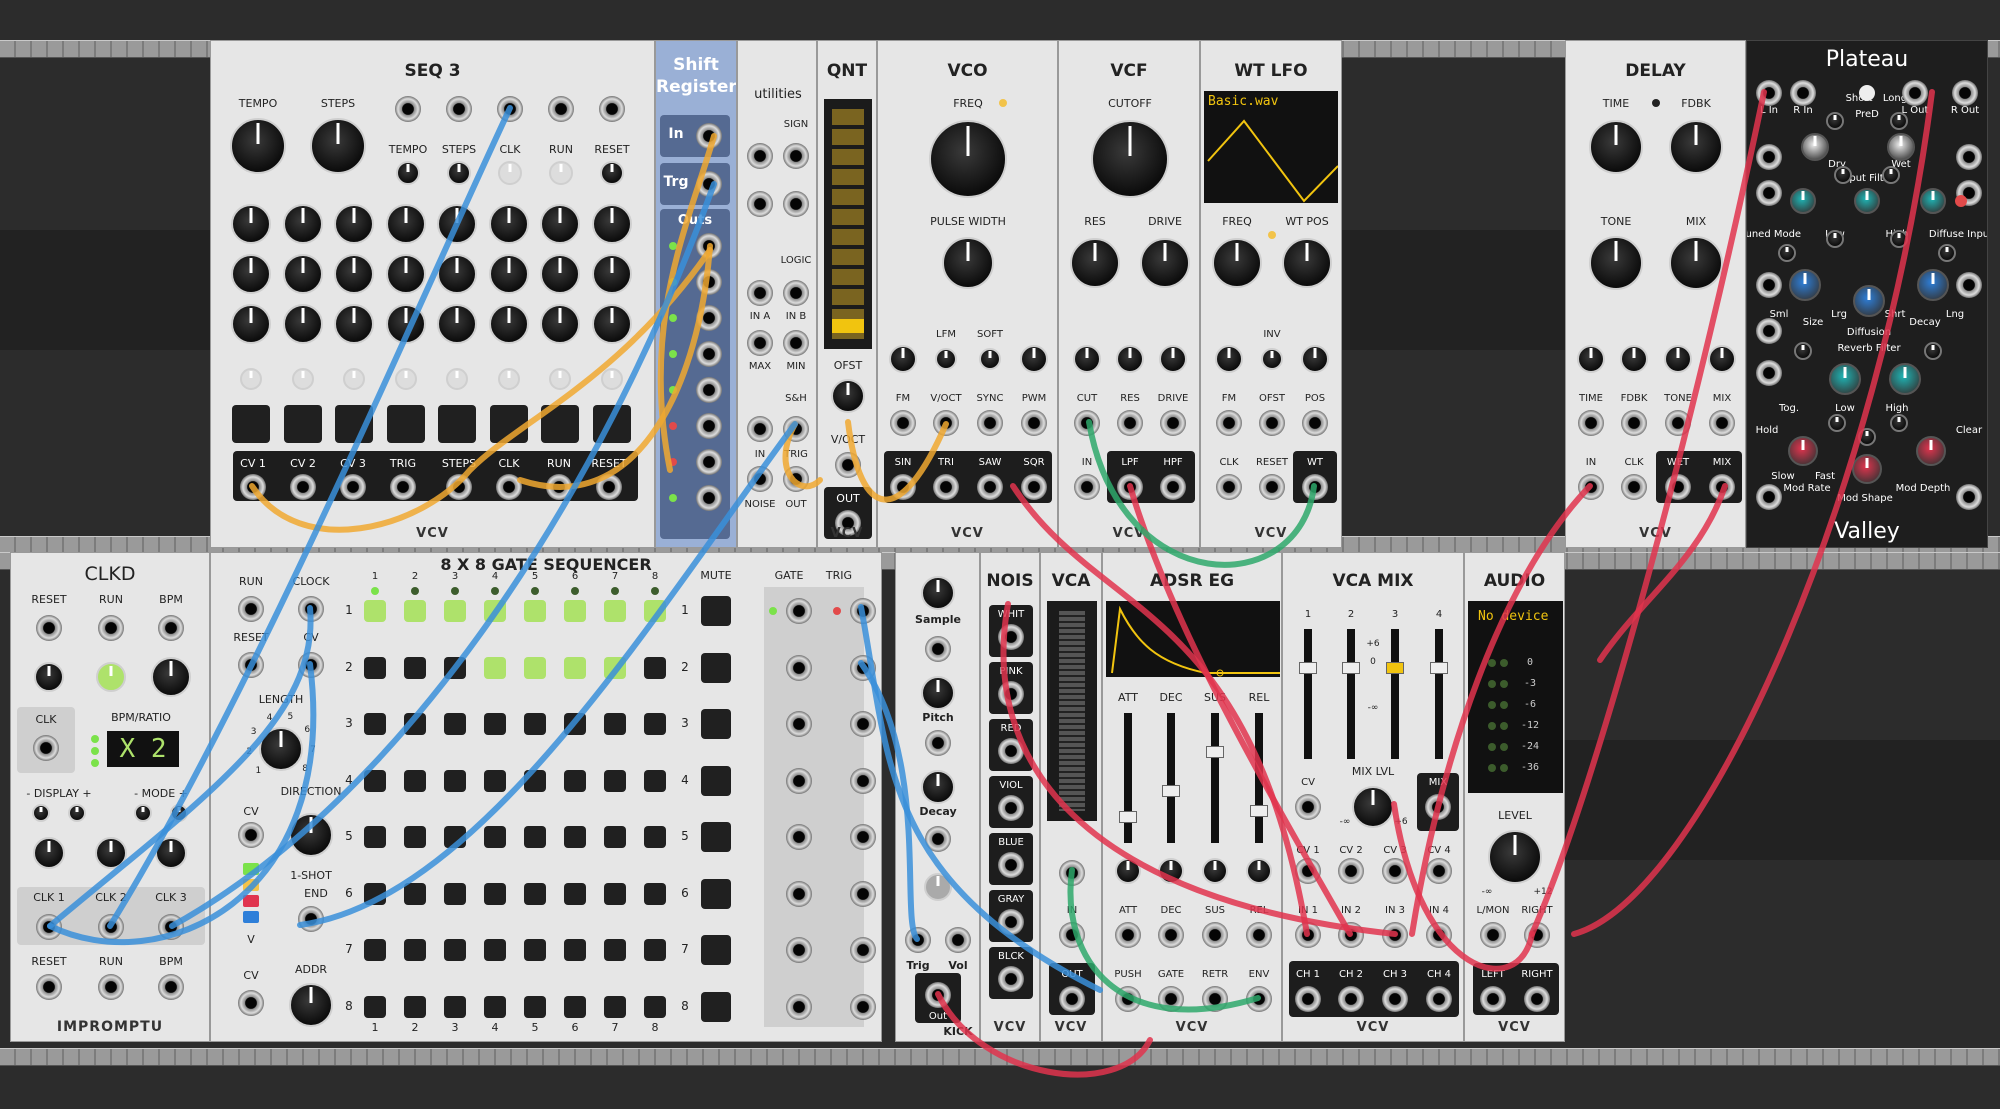  What do you see at coordinates (1171, 999) in the screenshot?
I see `bottom-jack` at bounding box center [1171, 999].